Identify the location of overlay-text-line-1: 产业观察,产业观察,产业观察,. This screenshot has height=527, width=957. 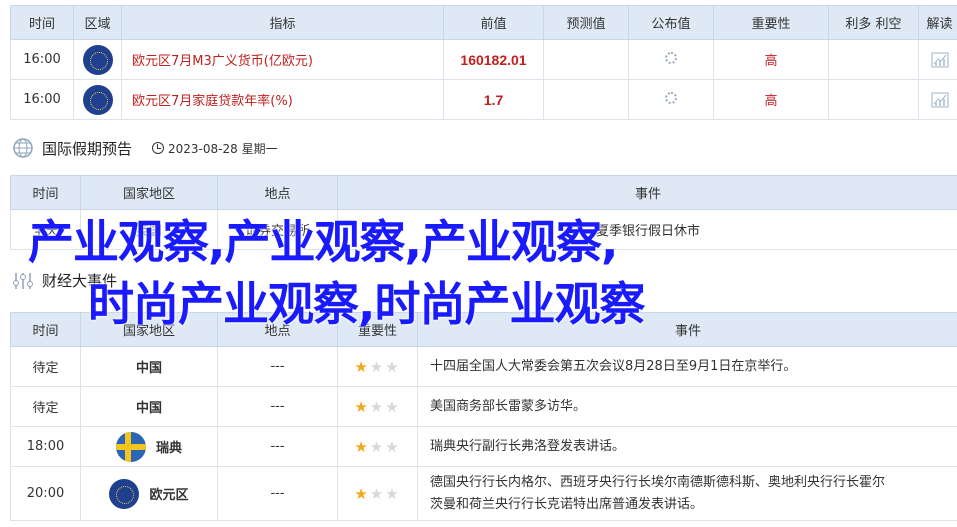
(323, 242).